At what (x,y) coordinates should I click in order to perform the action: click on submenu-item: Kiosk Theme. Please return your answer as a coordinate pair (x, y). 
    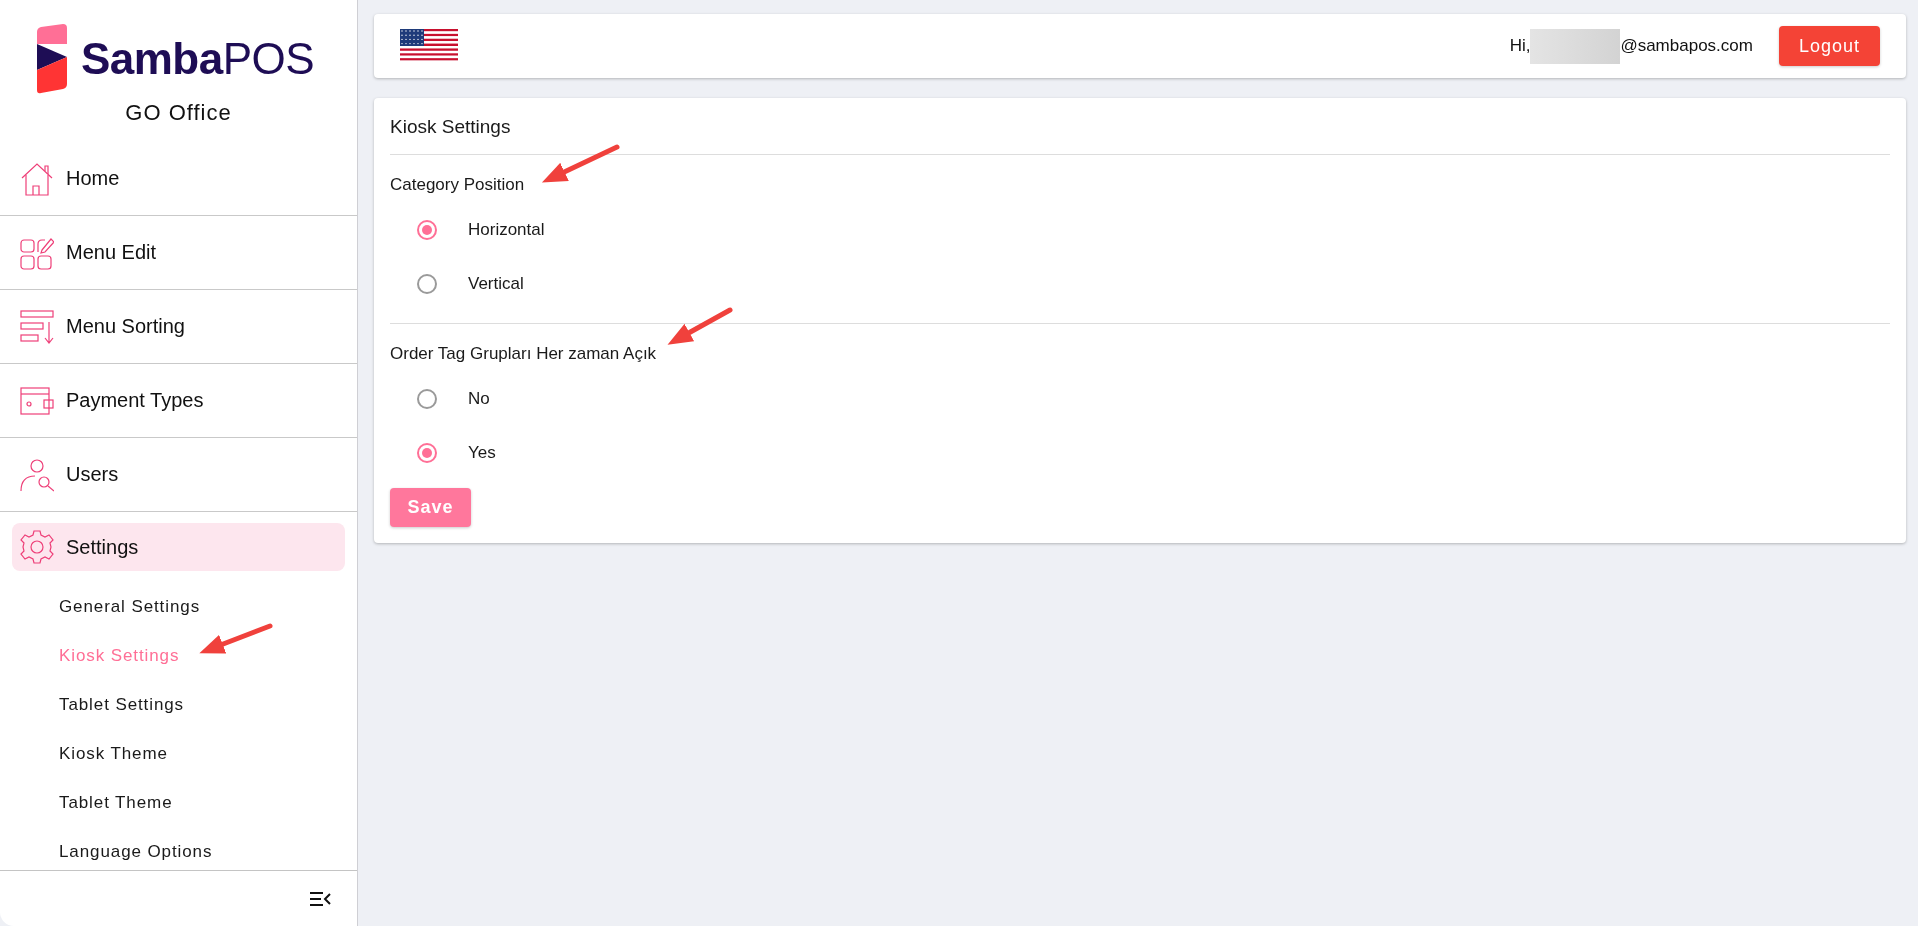
    Looking at the image, I should click on (208, 753).